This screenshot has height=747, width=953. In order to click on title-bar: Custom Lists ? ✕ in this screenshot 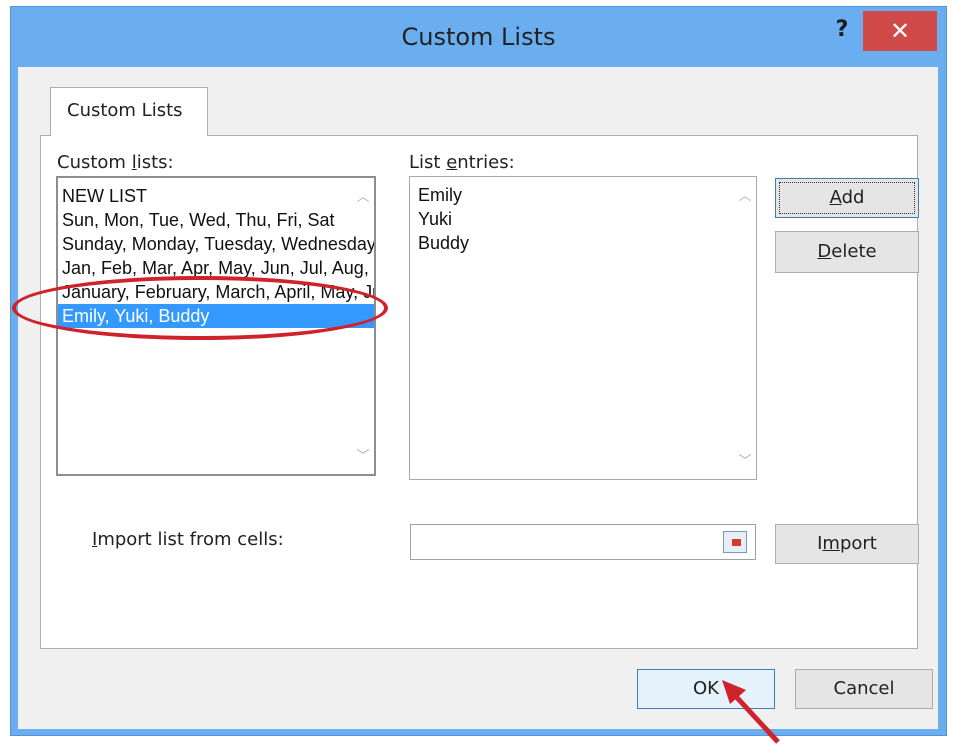, I will do `click(478, 37)`.